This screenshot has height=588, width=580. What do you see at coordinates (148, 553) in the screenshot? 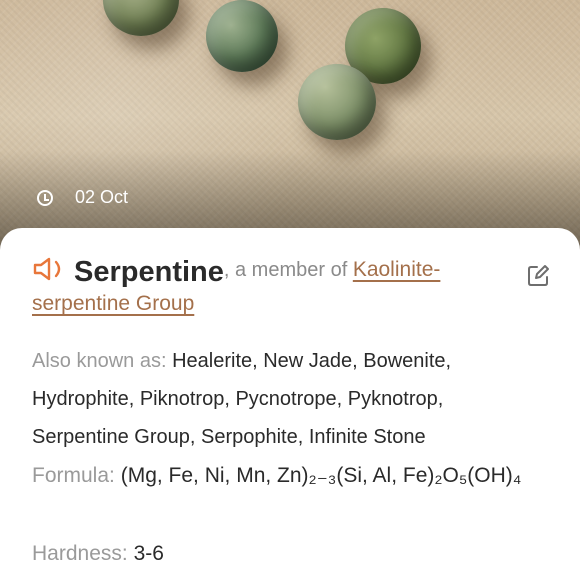
I see `hardness-value: 3-6` at bounding box center [148, 553].